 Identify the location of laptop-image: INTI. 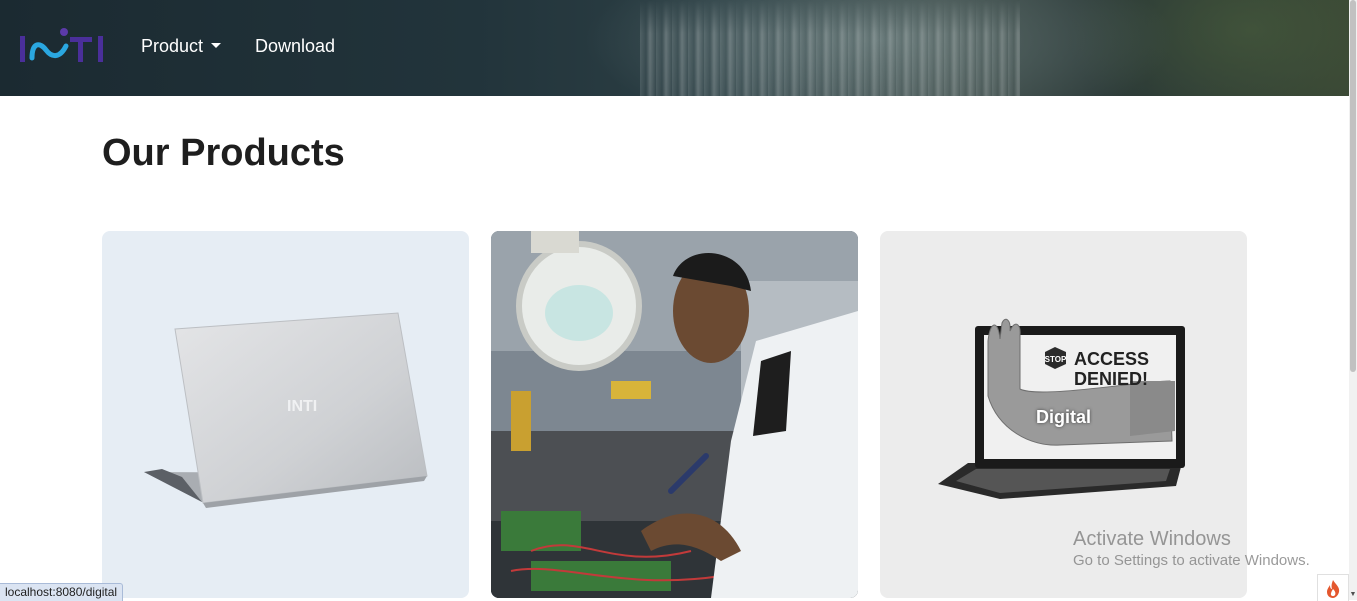
(286, 410).